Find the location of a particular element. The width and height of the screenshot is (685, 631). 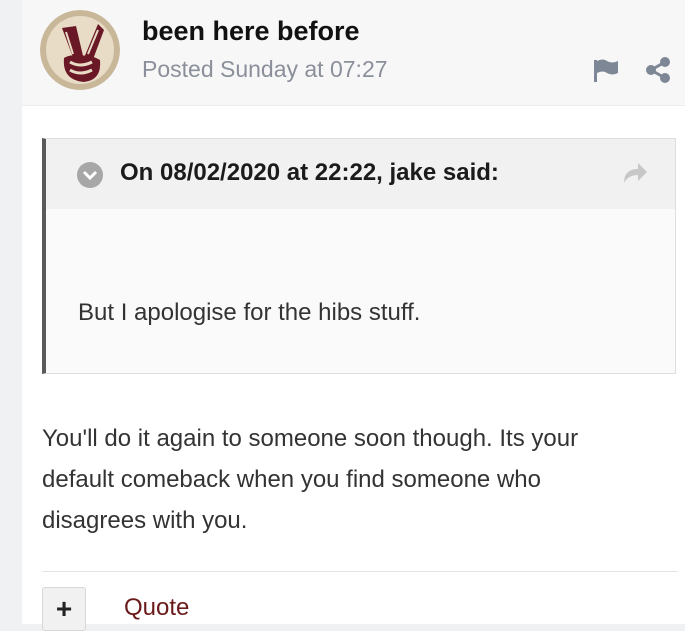

quote-citation: On 08/02/2020 at 22:22, jake said: is located at coordinates (309, 172).